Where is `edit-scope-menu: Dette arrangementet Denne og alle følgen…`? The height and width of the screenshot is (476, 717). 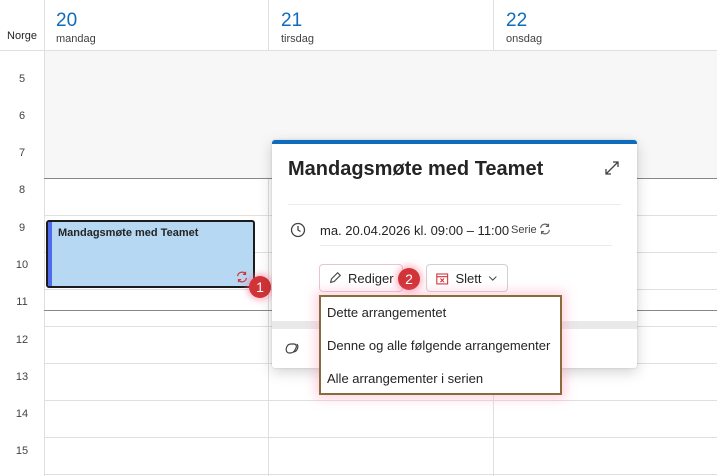
edit-scope-menu: Dette arrangementet Denne og alle følgen… is located at coordinates (440, 345).